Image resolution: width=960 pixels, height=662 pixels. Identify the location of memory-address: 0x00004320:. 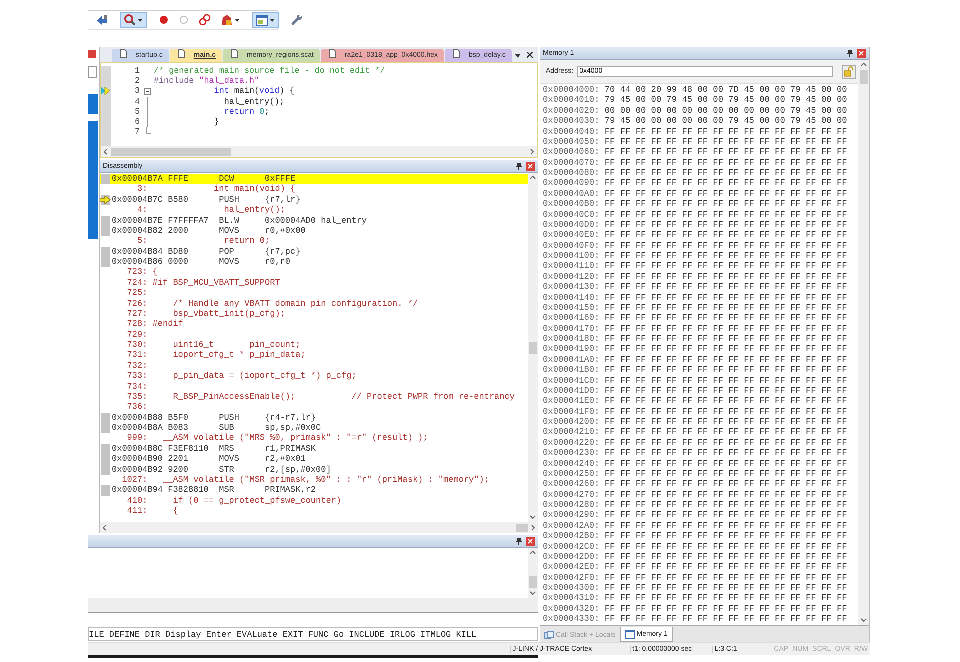
(572, 609).